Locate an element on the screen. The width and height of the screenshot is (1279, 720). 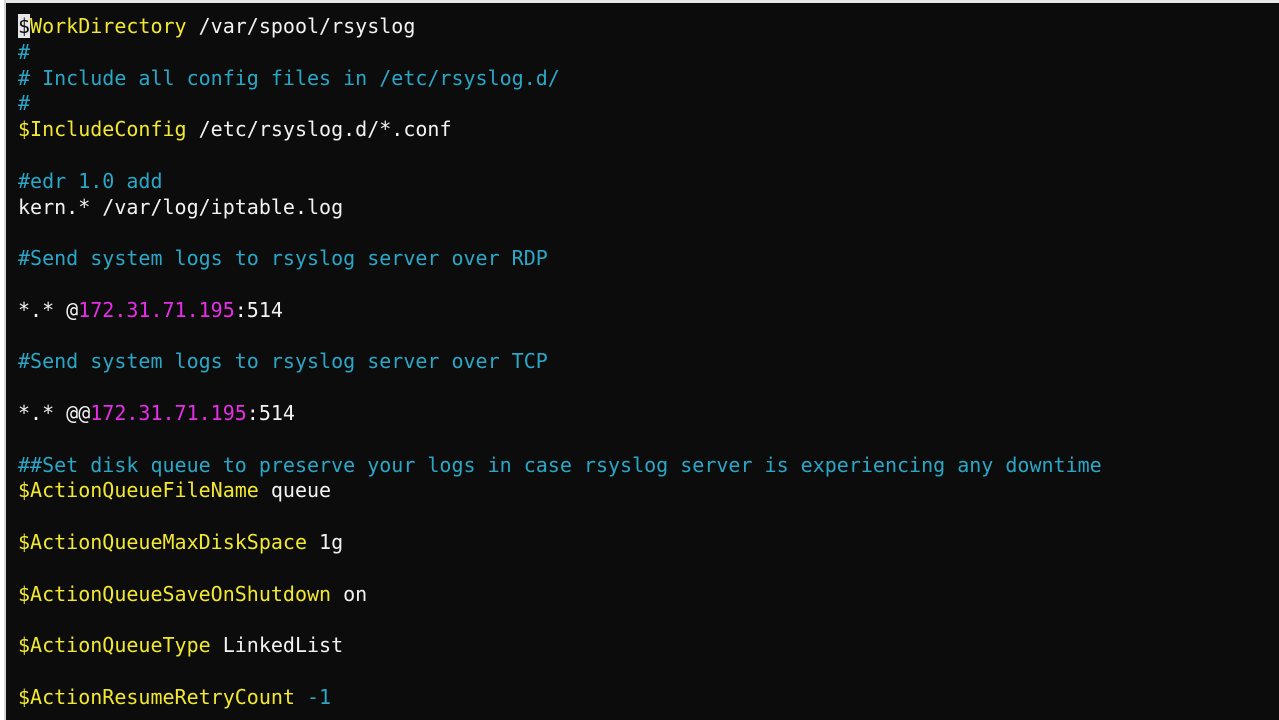
terminal-line: #edr 1.0 add is located at coordinates (560, 182).